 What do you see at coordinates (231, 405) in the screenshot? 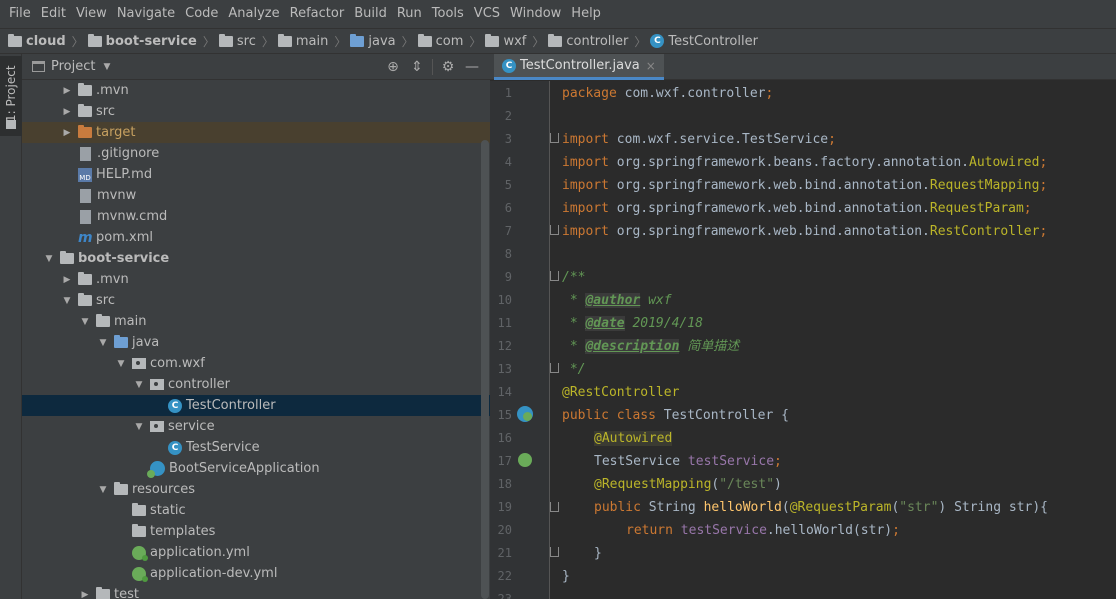
I see `tree-item-label: TestController` at bounding box center [231, 405].